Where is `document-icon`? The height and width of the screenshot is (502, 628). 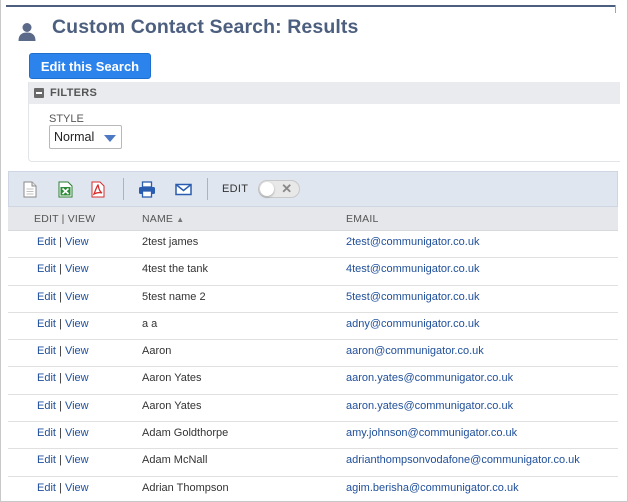 document-icon is located at coordinates (30, 189).